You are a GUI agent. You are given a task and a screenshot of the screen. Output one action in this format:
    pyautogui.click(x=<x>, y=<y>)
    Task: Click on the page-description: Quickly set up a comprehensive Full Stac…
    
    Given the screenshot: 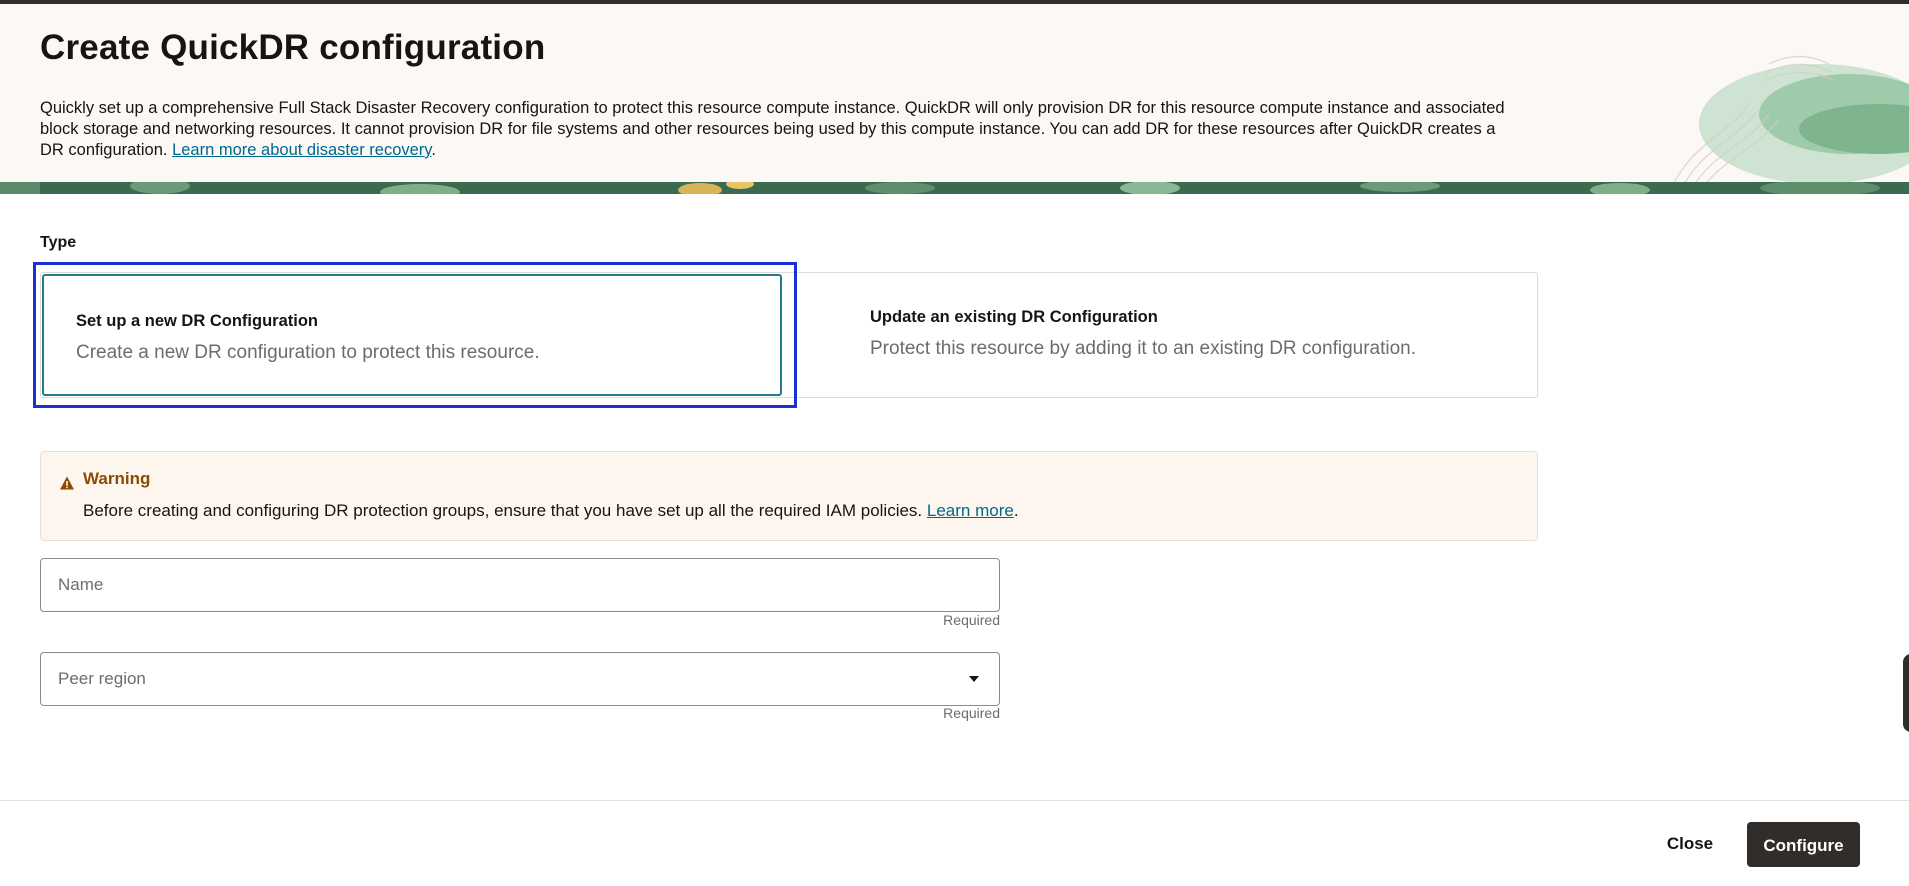 What is the action you would take?
    pyautogui.click(x=780, y=129)
    